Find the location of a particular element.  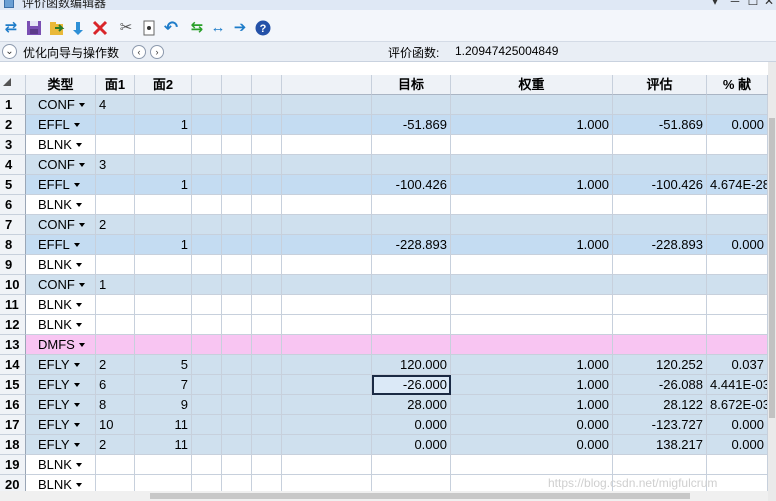

go-icon: ➔ is located at coordinates (240, 28).